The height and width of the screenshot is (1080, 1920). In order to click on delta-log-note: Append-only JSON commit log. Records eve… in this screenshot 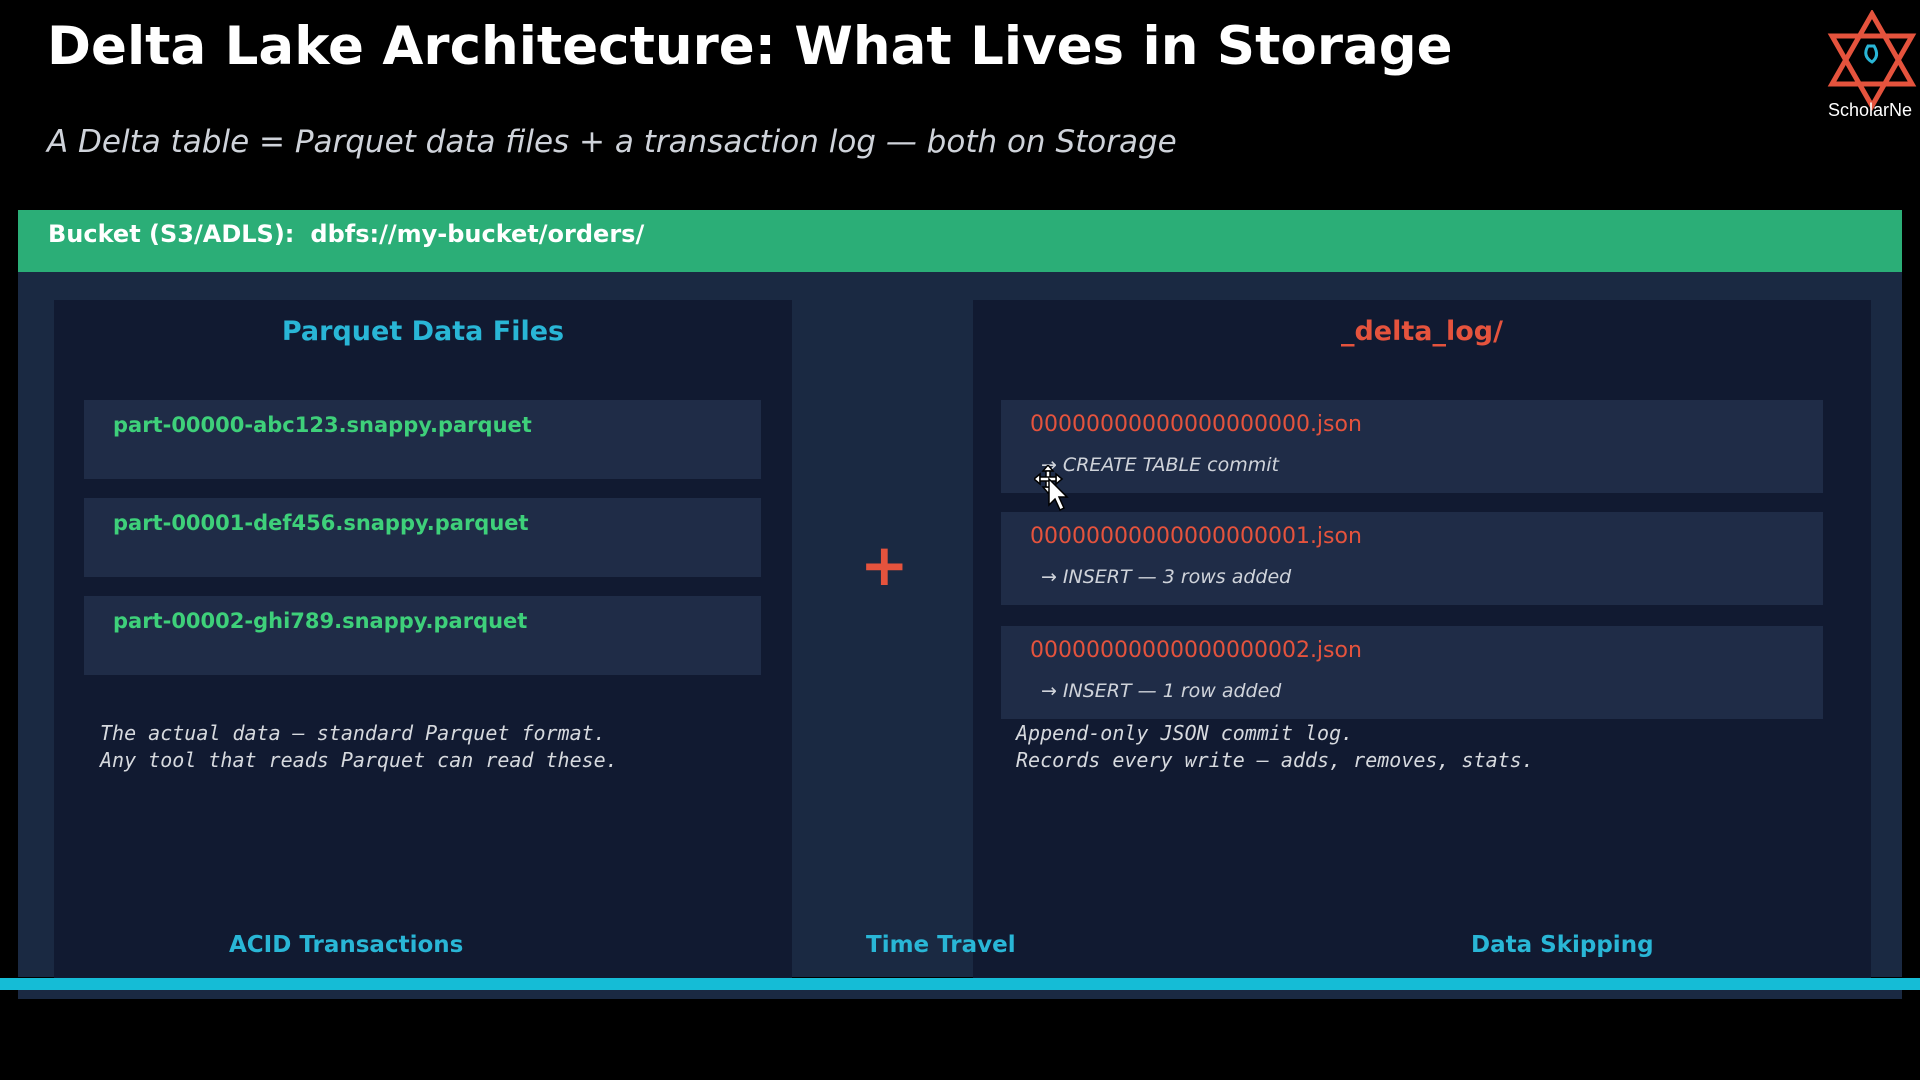, I will do `click(1275, 747)`.